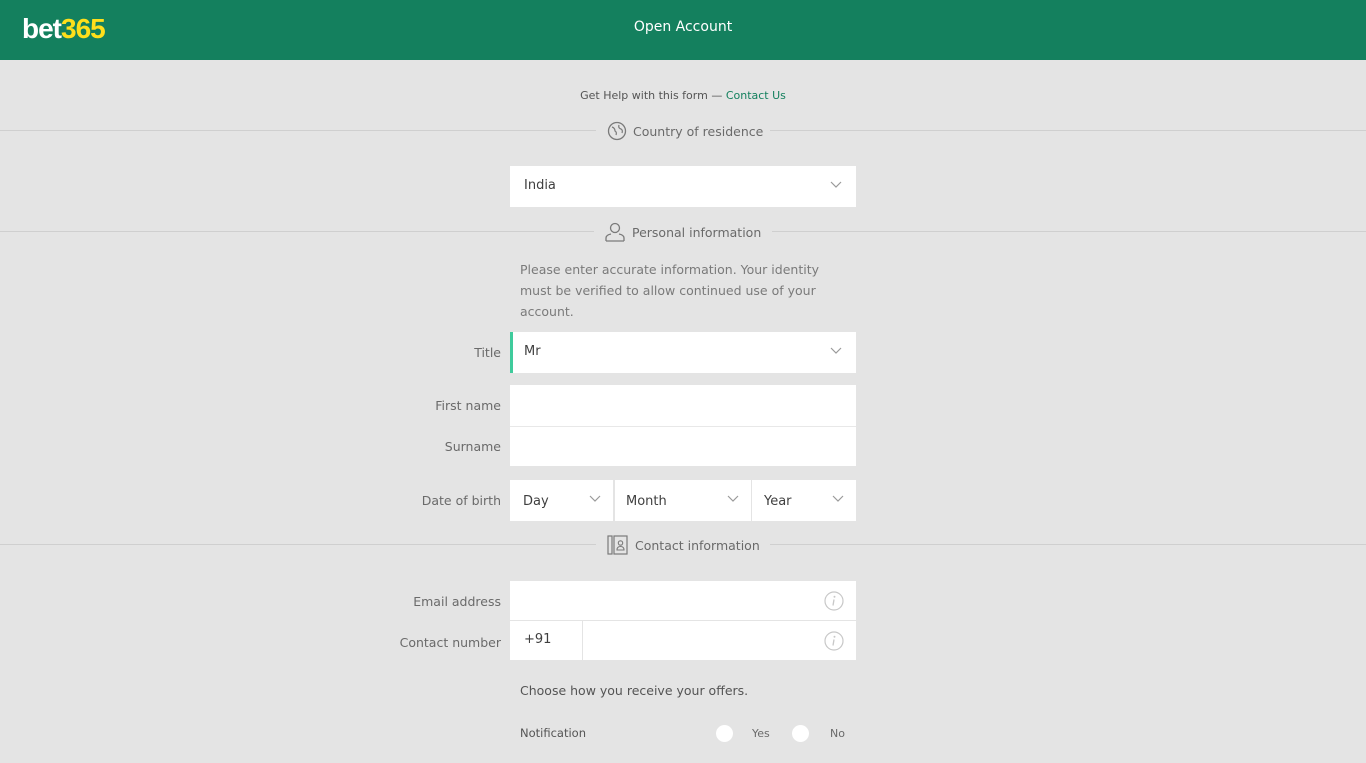  I want to click on dob-month-select: Month, so click(683, 500).